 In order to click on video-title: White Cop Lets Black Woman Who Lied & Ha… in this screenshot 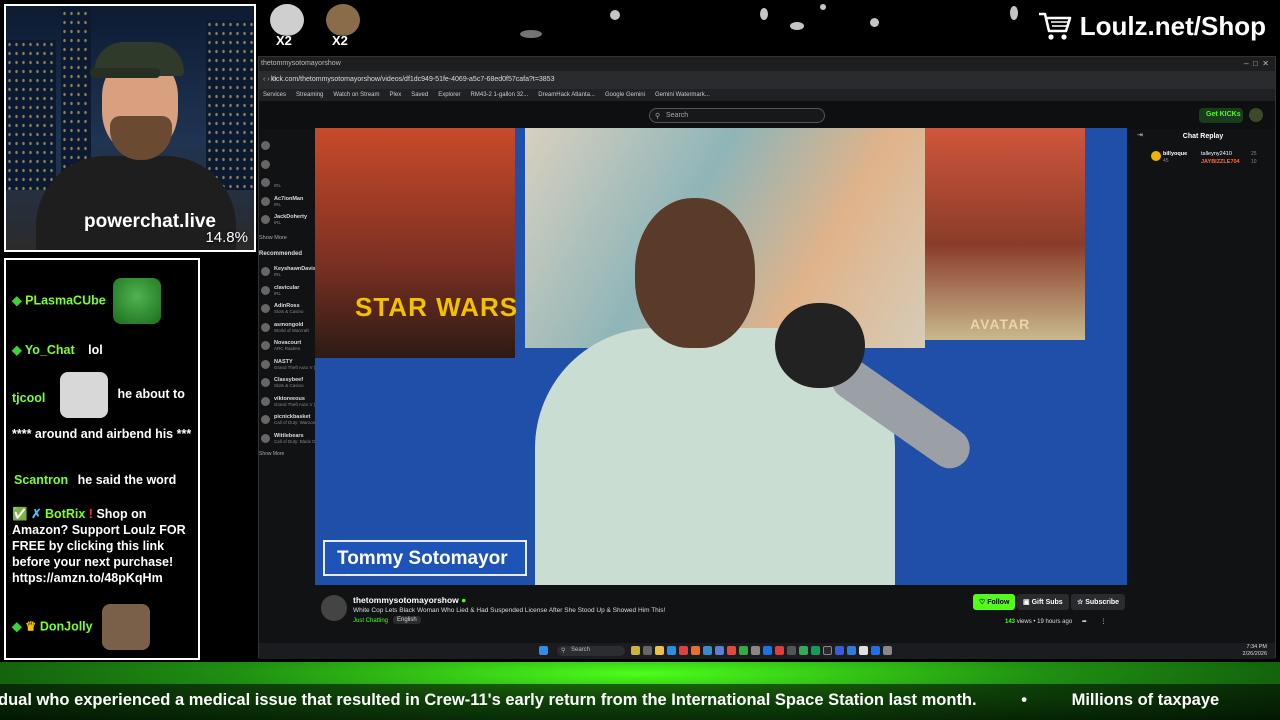, I will do `click(509, 610)`.